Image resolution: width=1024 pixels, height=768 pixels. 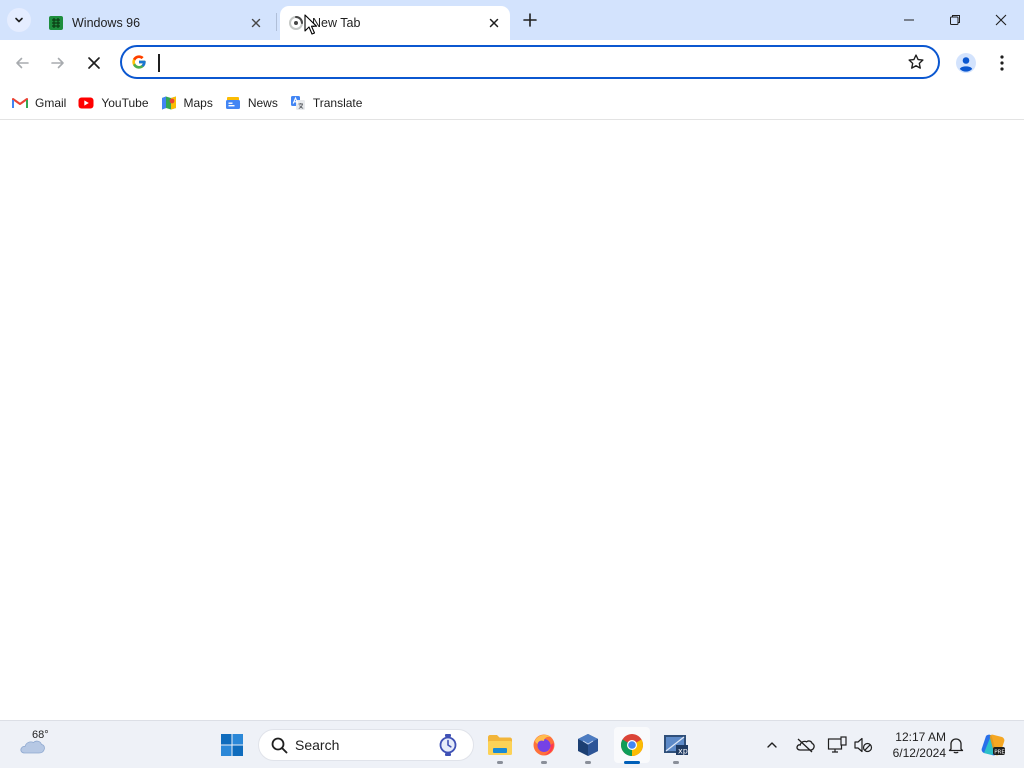 I want to click on search-label: Search, so click(x=317, y=745).